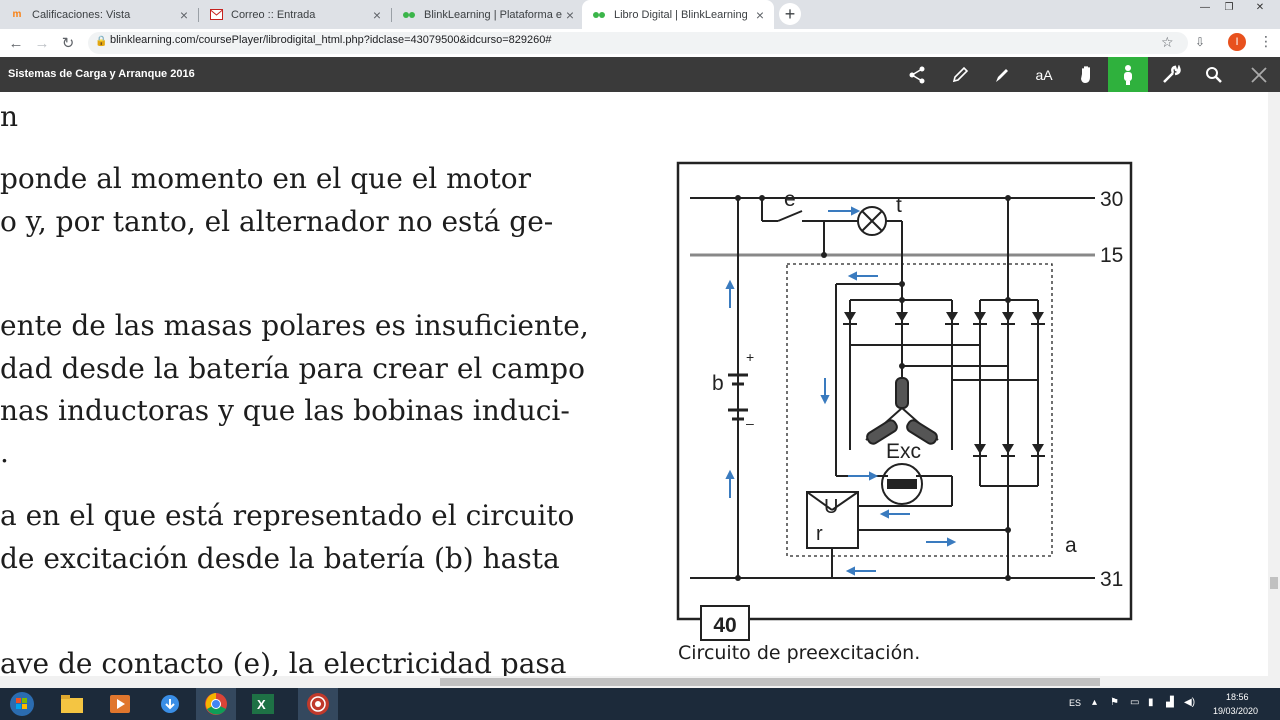  Describe the element at coordinates (1087, 74) in the screenshot. I see `hand-icon` at that location.